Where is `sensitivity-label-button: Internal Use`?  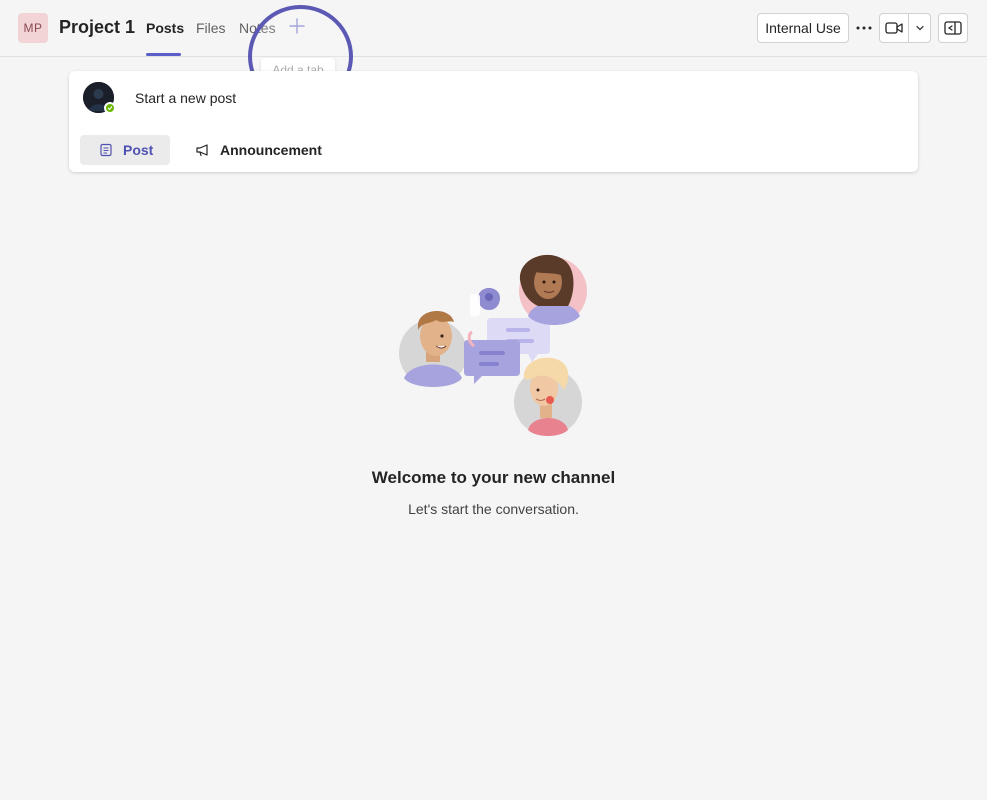
sensitivity-label-button: Internal Use is located at coordinates (803, 28).